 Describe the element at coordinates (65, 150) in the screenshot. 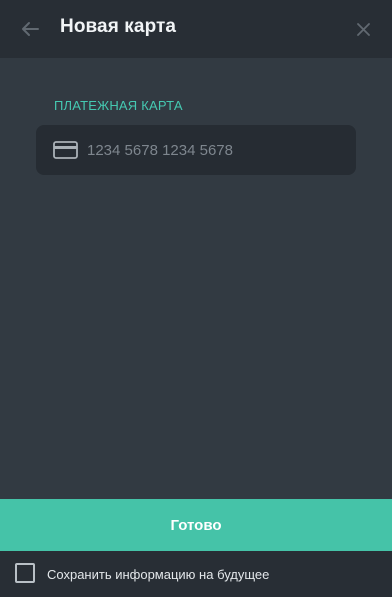

I see `credit-card-icon` at that location.